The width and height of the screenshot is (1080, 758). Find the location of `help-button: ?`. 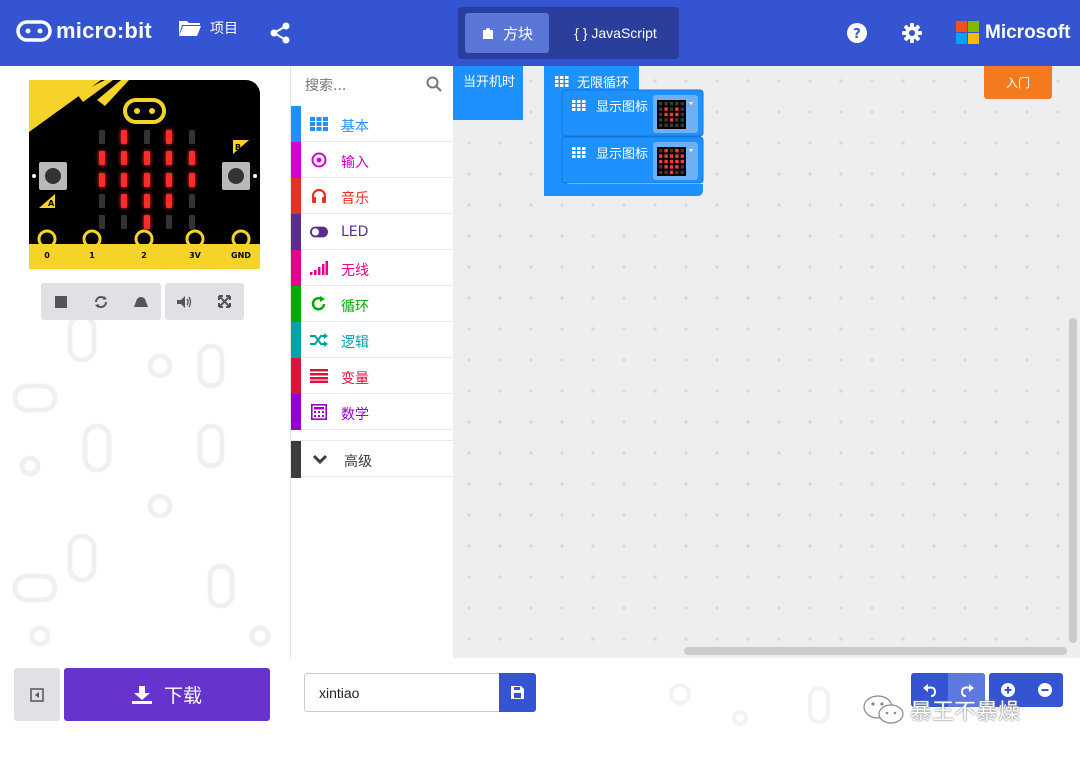

help-button: ? is located at coordinates (857, 33).